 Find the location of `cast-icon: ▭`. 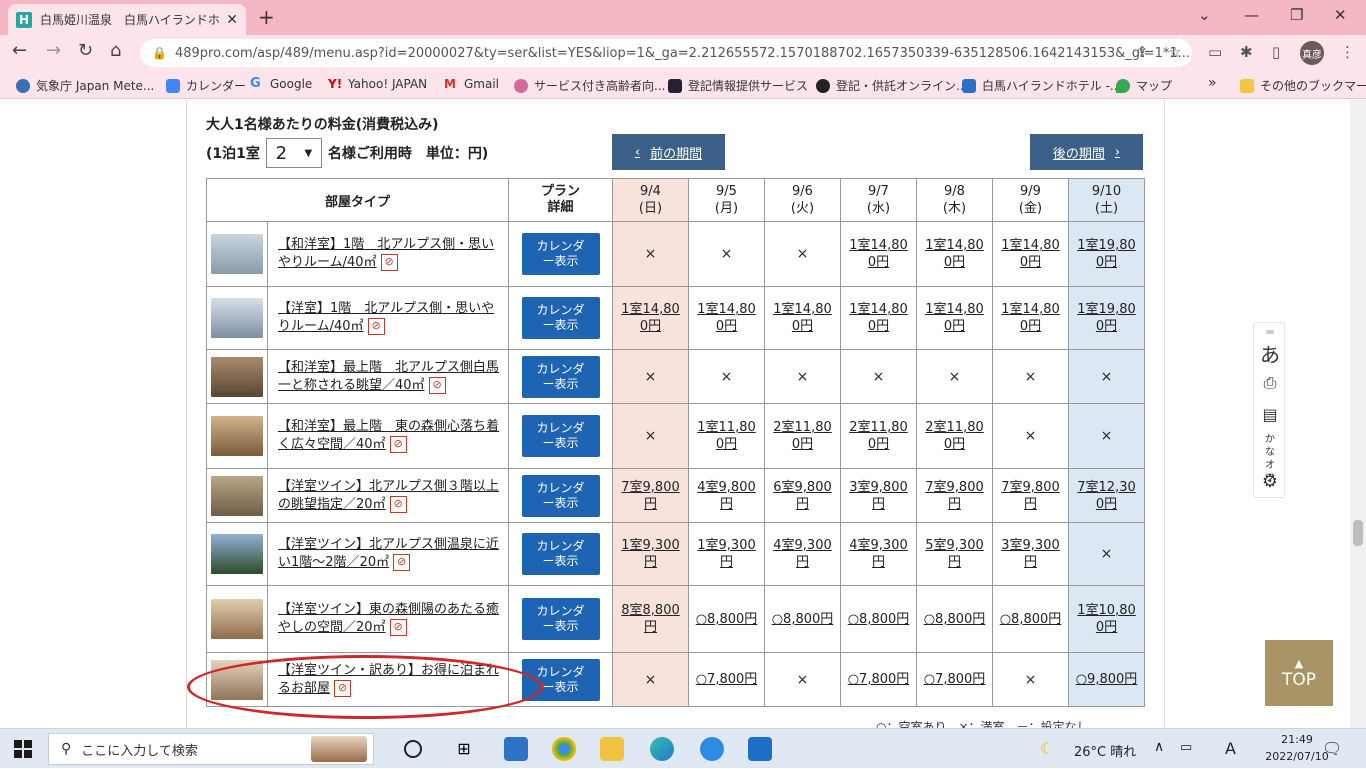

cast-icon: ▭ is located at coordinates (1215, 52).